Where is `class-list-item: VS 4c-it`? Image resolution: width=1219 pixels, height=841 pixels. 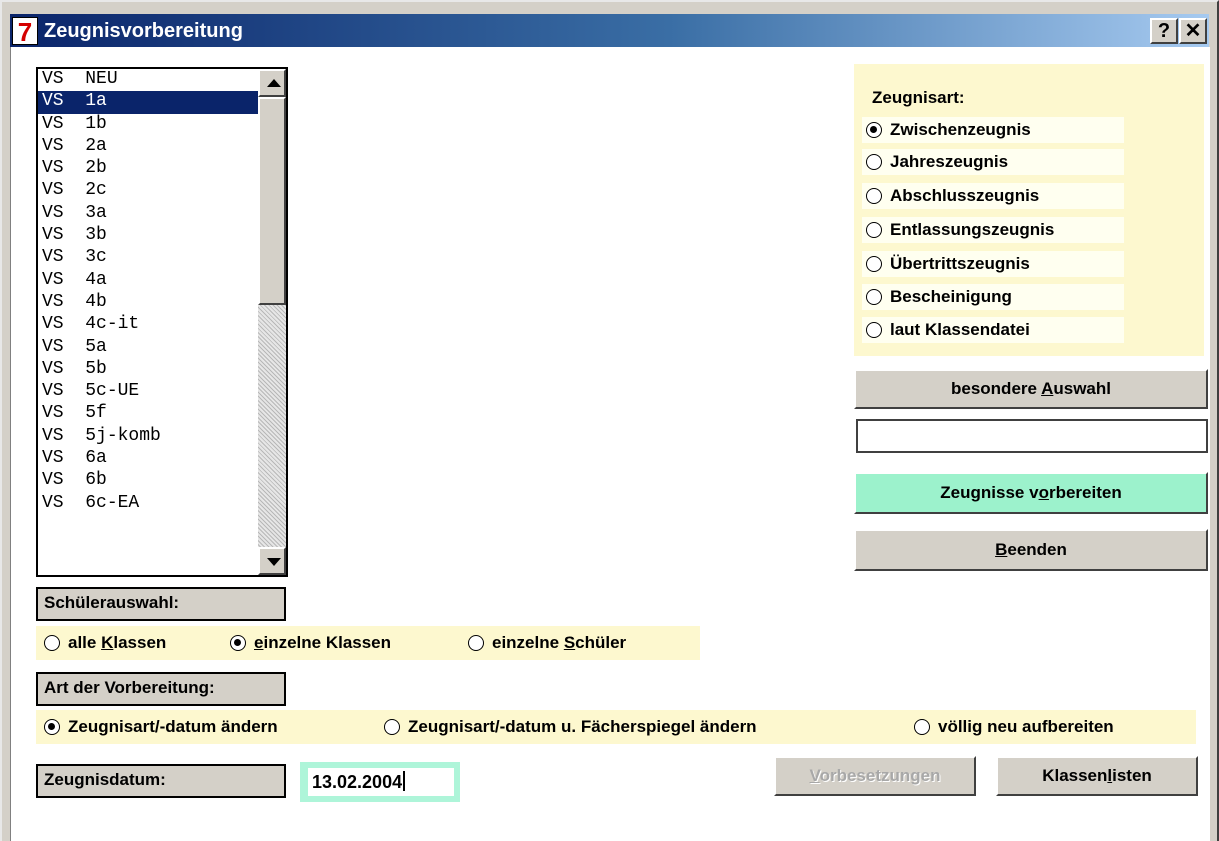
class-list-item: VS 4c-it is located at coordinates (148, 325).